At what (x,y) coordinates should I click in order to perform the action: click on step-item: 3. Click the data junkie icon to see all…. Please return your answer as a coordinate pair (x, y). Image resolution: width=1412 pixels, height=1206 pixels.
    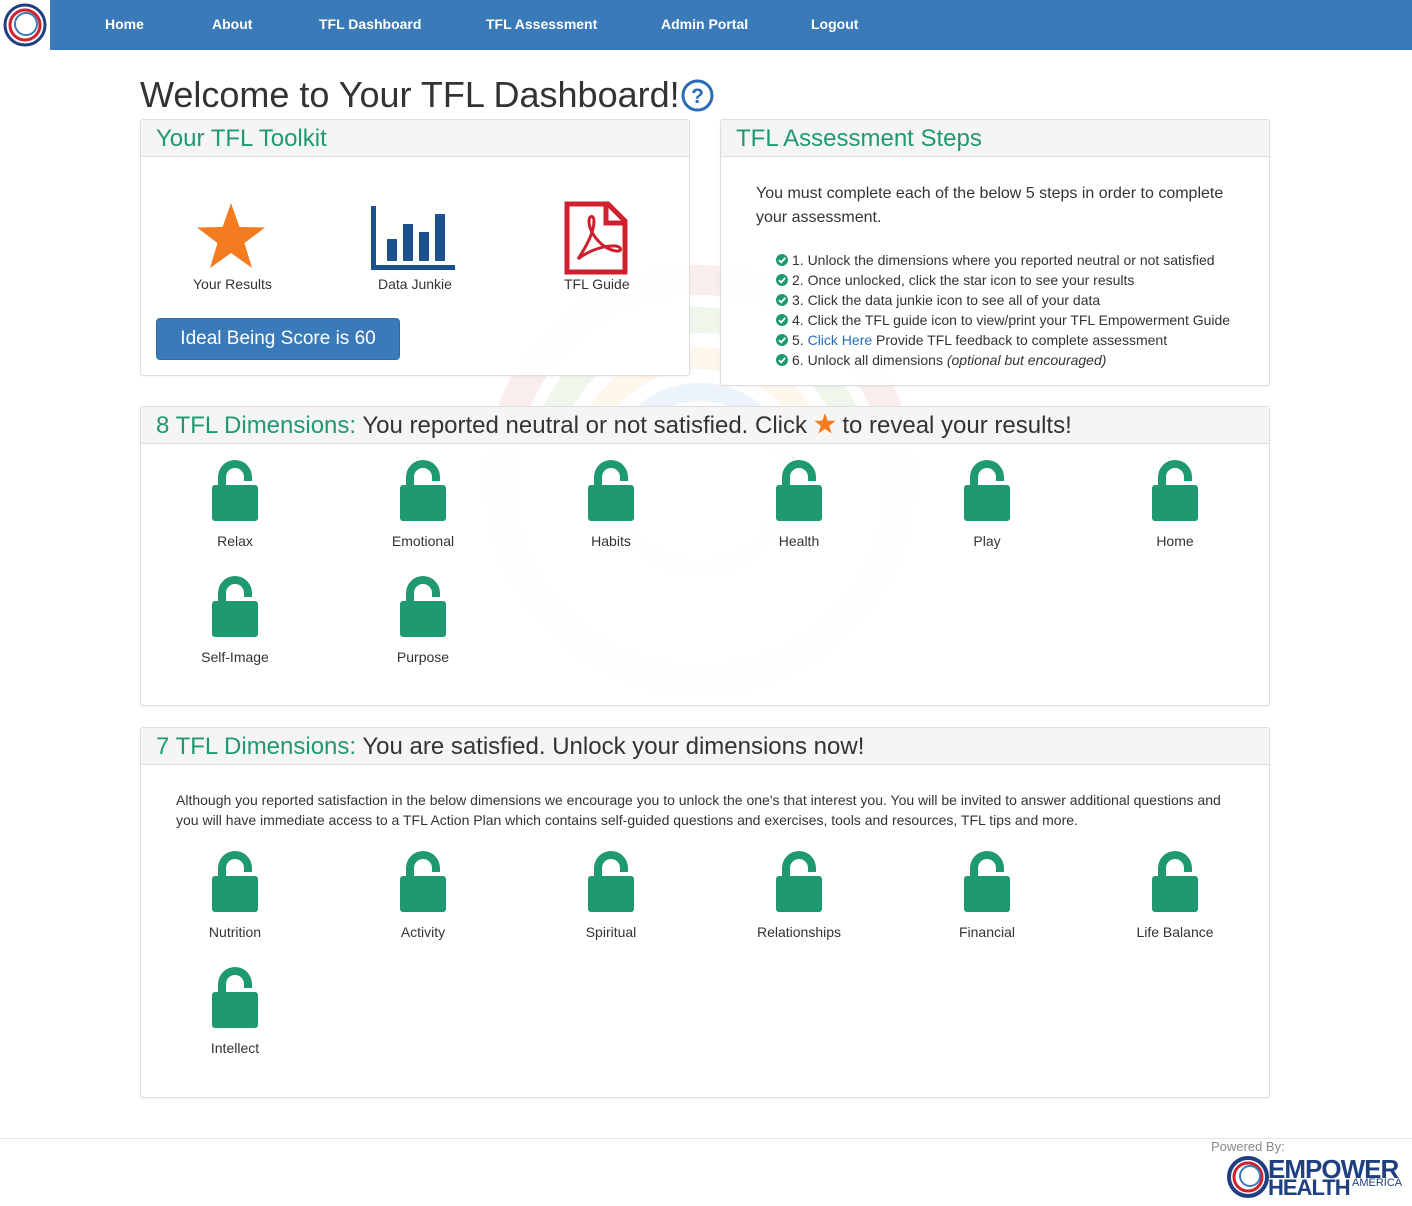
    Looking at the image, I should click on (938, 300).